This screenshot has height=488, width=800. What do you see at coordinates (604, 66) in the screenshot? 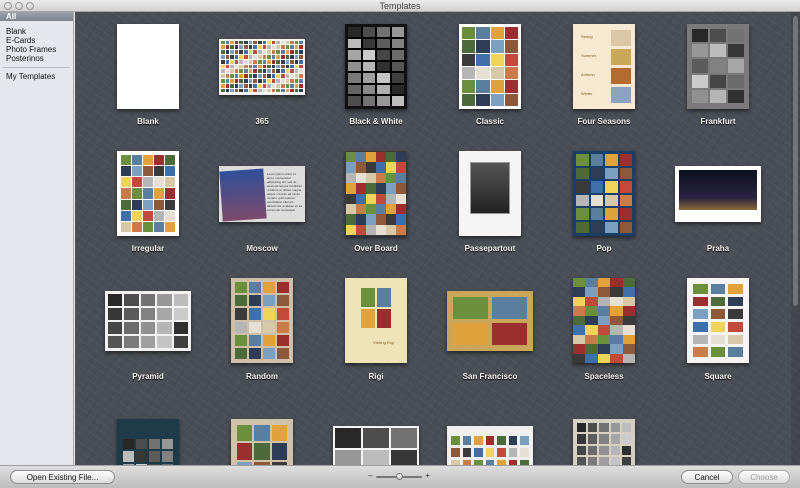
I see `template-thumbnail: Spring Summer Autumn Winter` at bounding box center [604, 66].